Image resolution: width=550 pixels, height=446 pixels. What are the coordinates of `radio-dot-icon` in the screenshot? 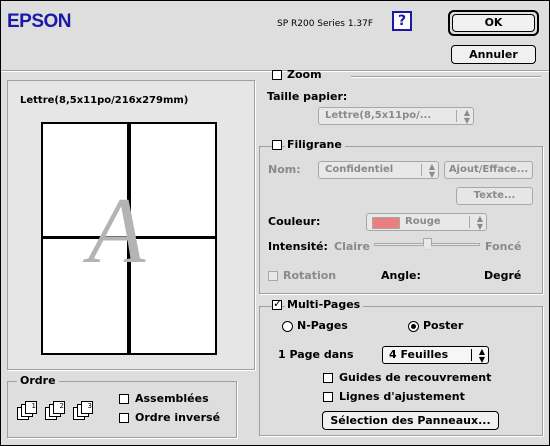 It's located at (413, 326).